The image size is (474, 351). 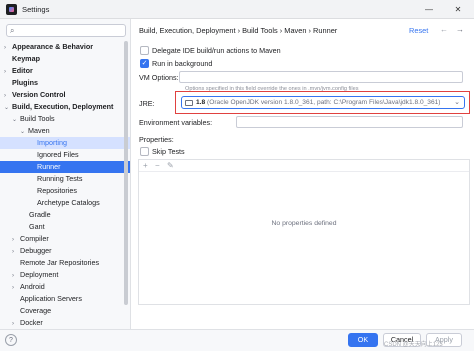 I want to click on help-icon: ?, so click(x=11, y=340).